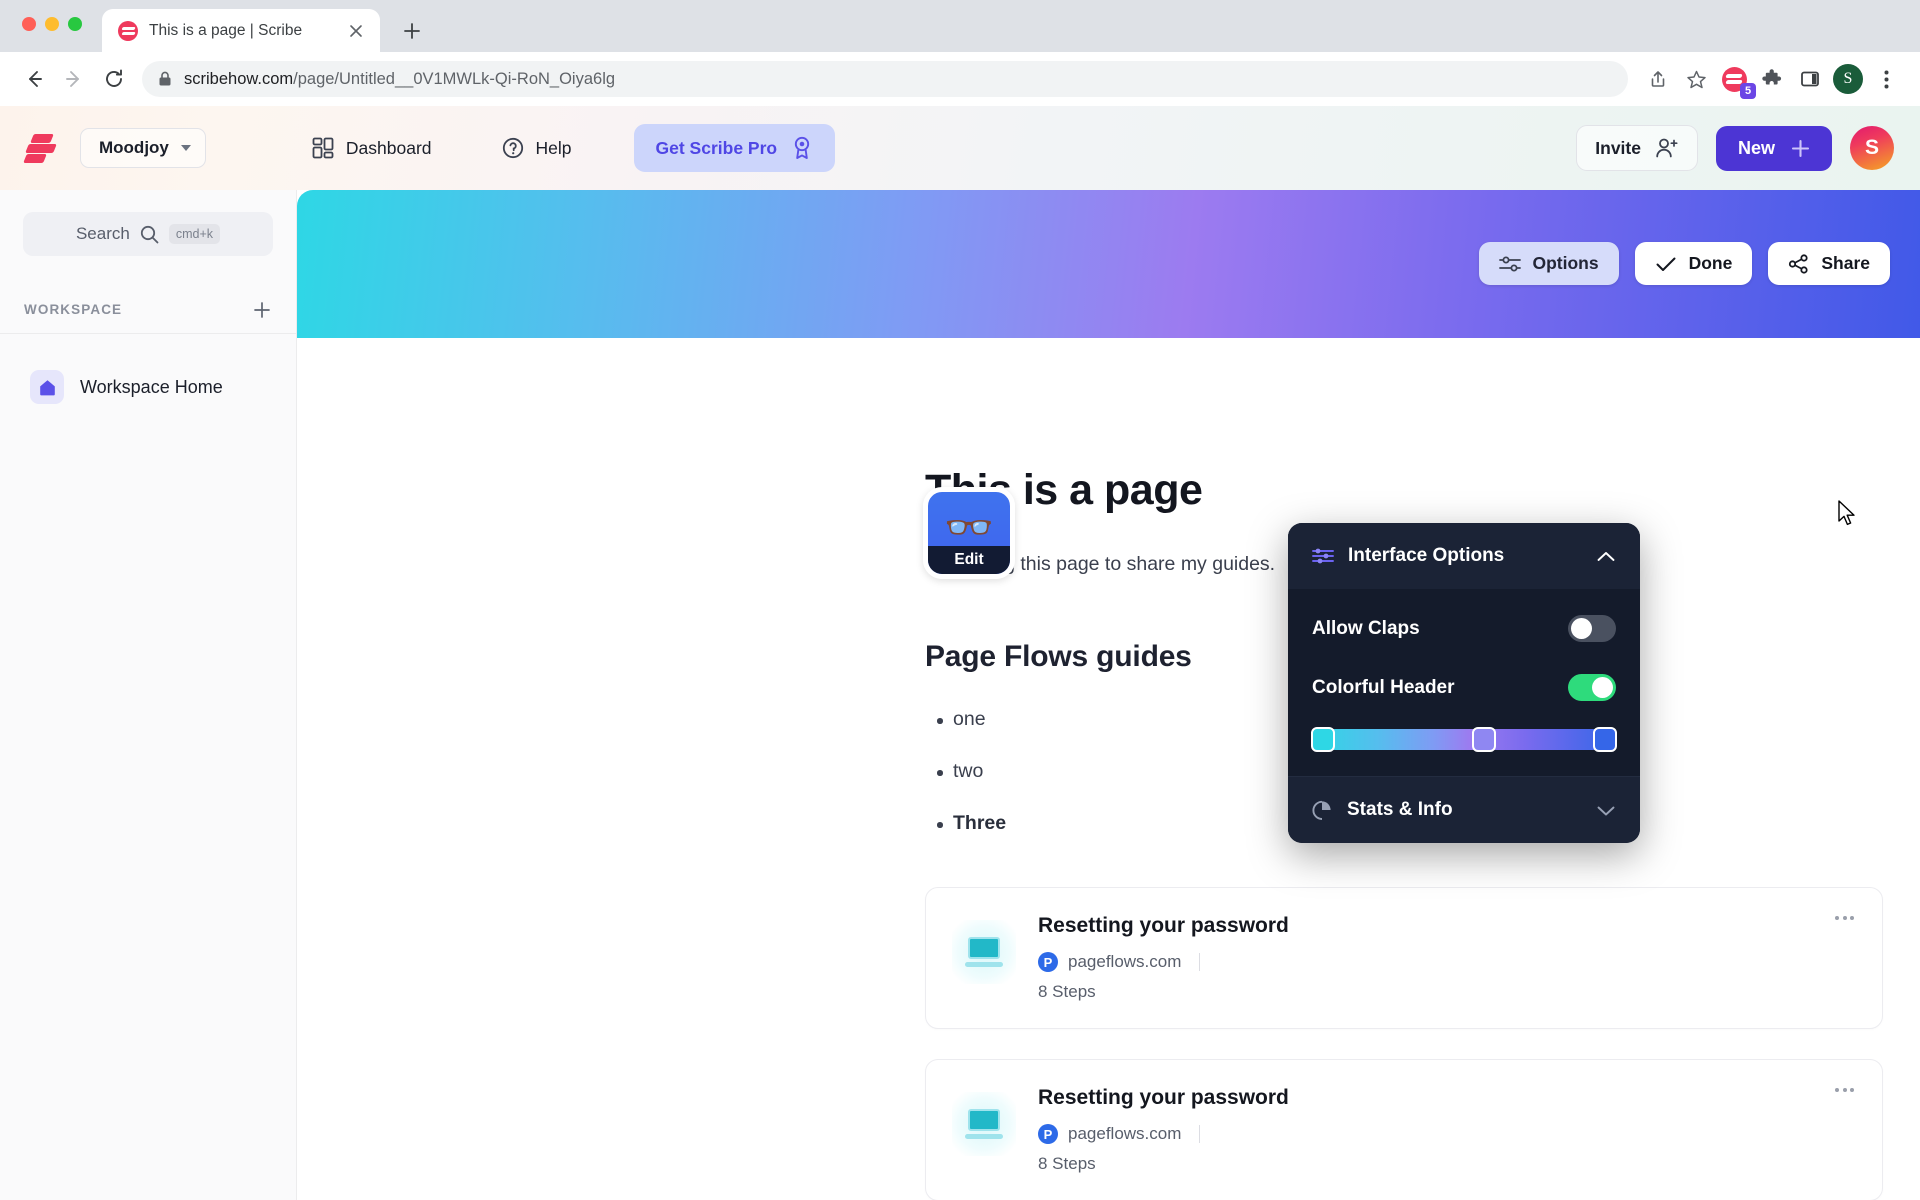 This screenshot has height=1200, width=1920. What do you see at coordinates (802, 148) in the screenshot?
I see `ribbon-badge-icon` at bounding box center [802, 148].